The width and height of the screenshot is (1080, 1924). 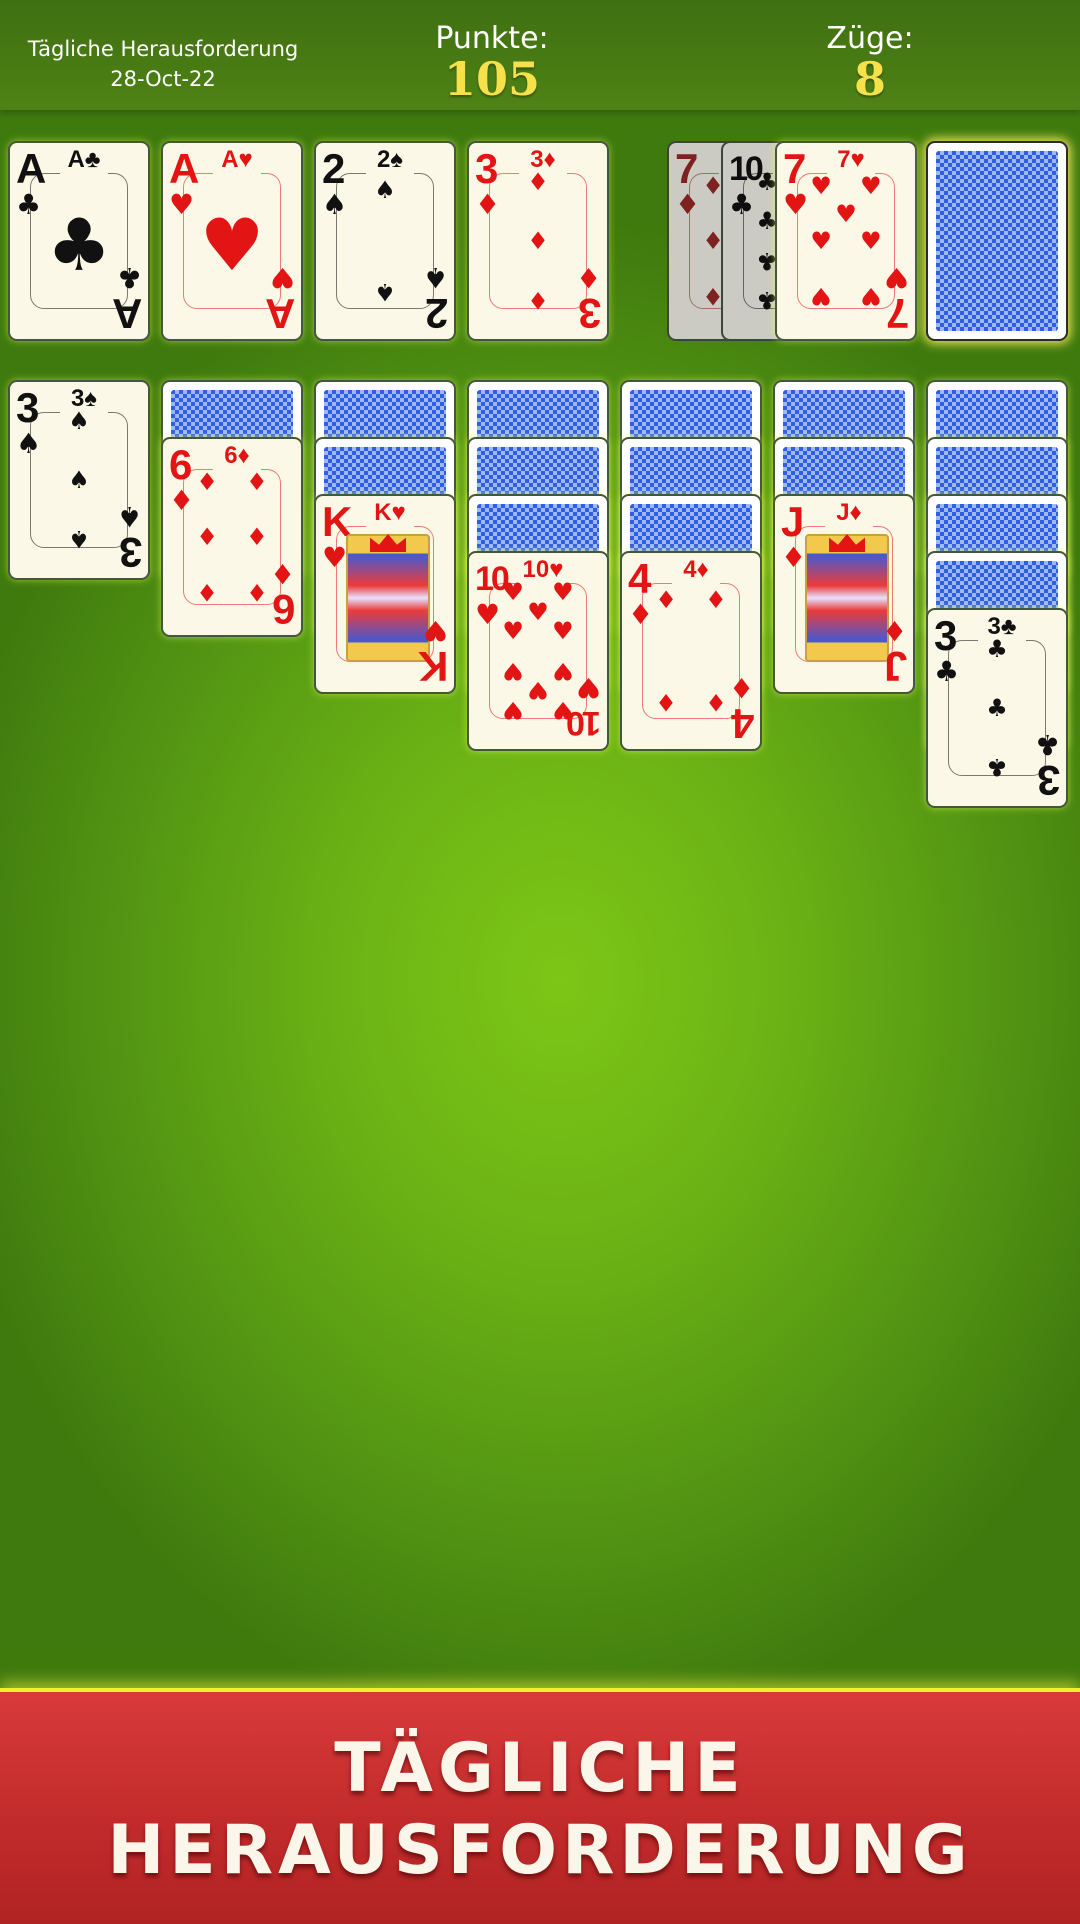 What do you see at coordinates (847, 598) in the screenshot?
I see `card-face-figure` at bounding box center [847, 598].